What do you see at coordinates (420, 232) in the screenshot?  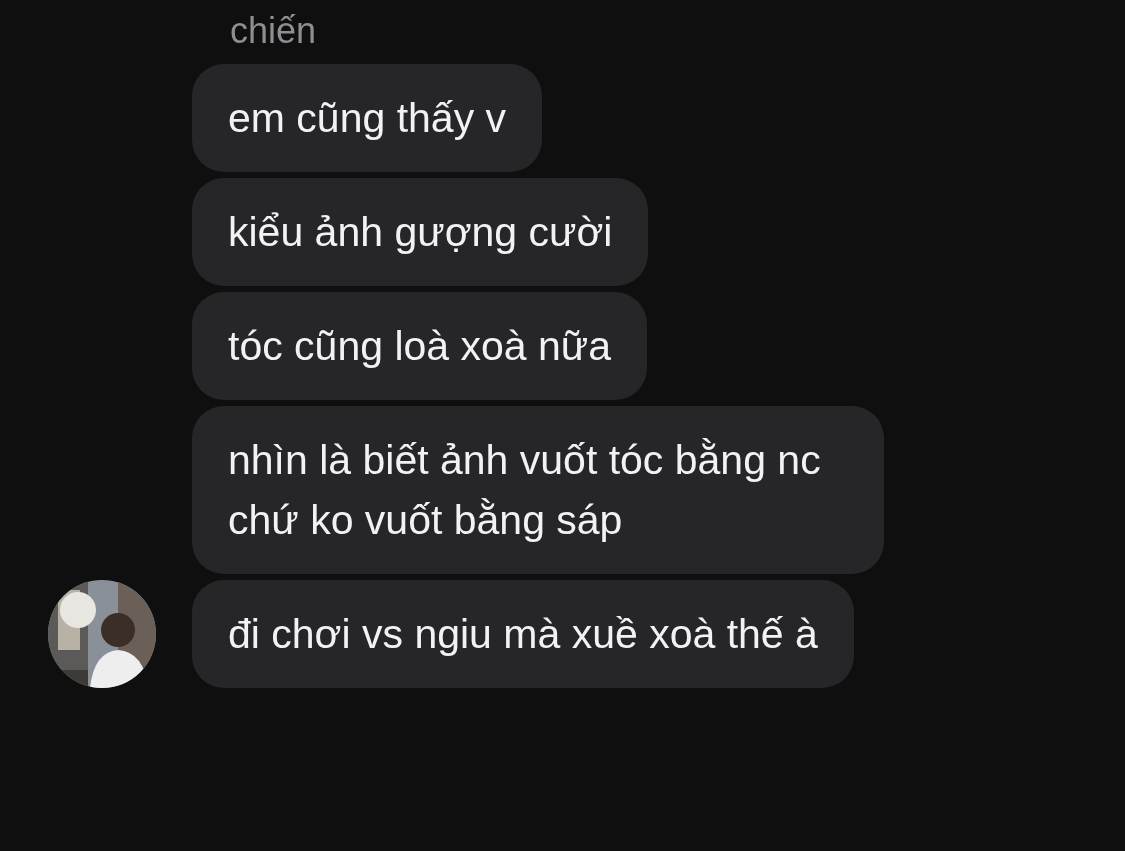 I see `message-bubble: kiểu ảnh gượng cười` at bounding box center [420, 232].